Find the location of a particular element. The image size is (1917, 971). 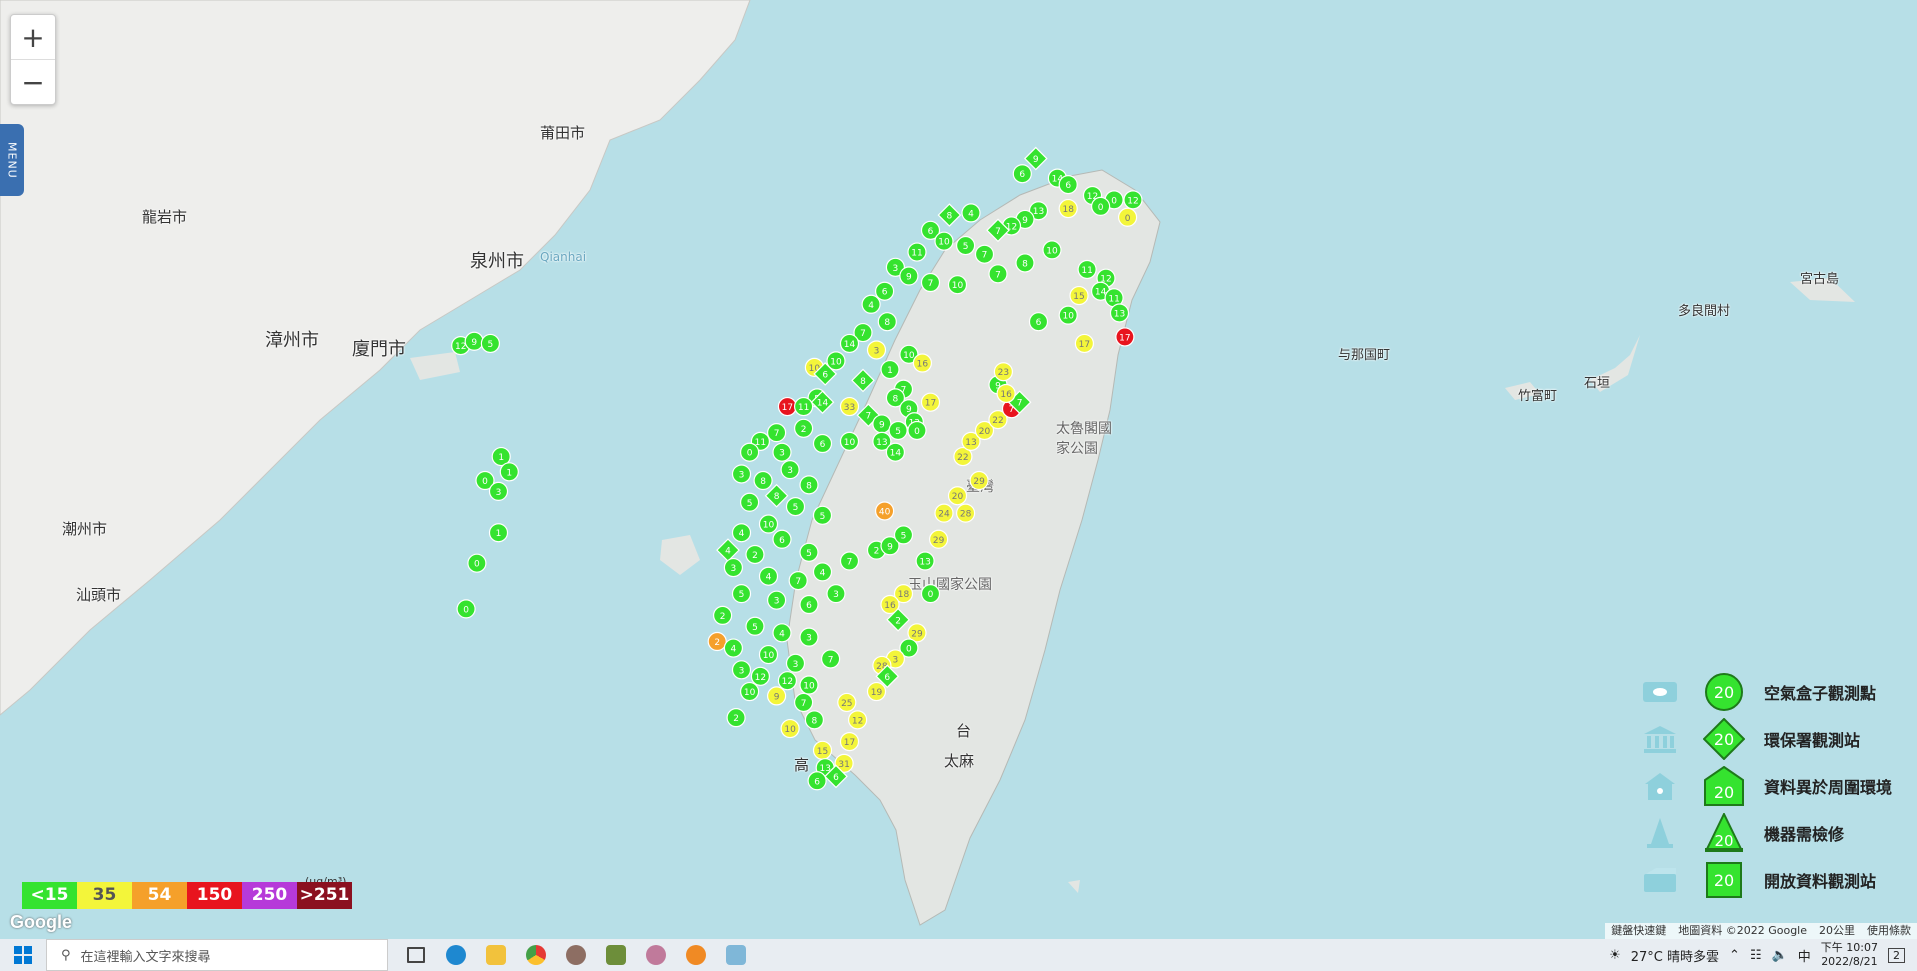

sensor-marker: 14 is located at coordinates (849, 343).